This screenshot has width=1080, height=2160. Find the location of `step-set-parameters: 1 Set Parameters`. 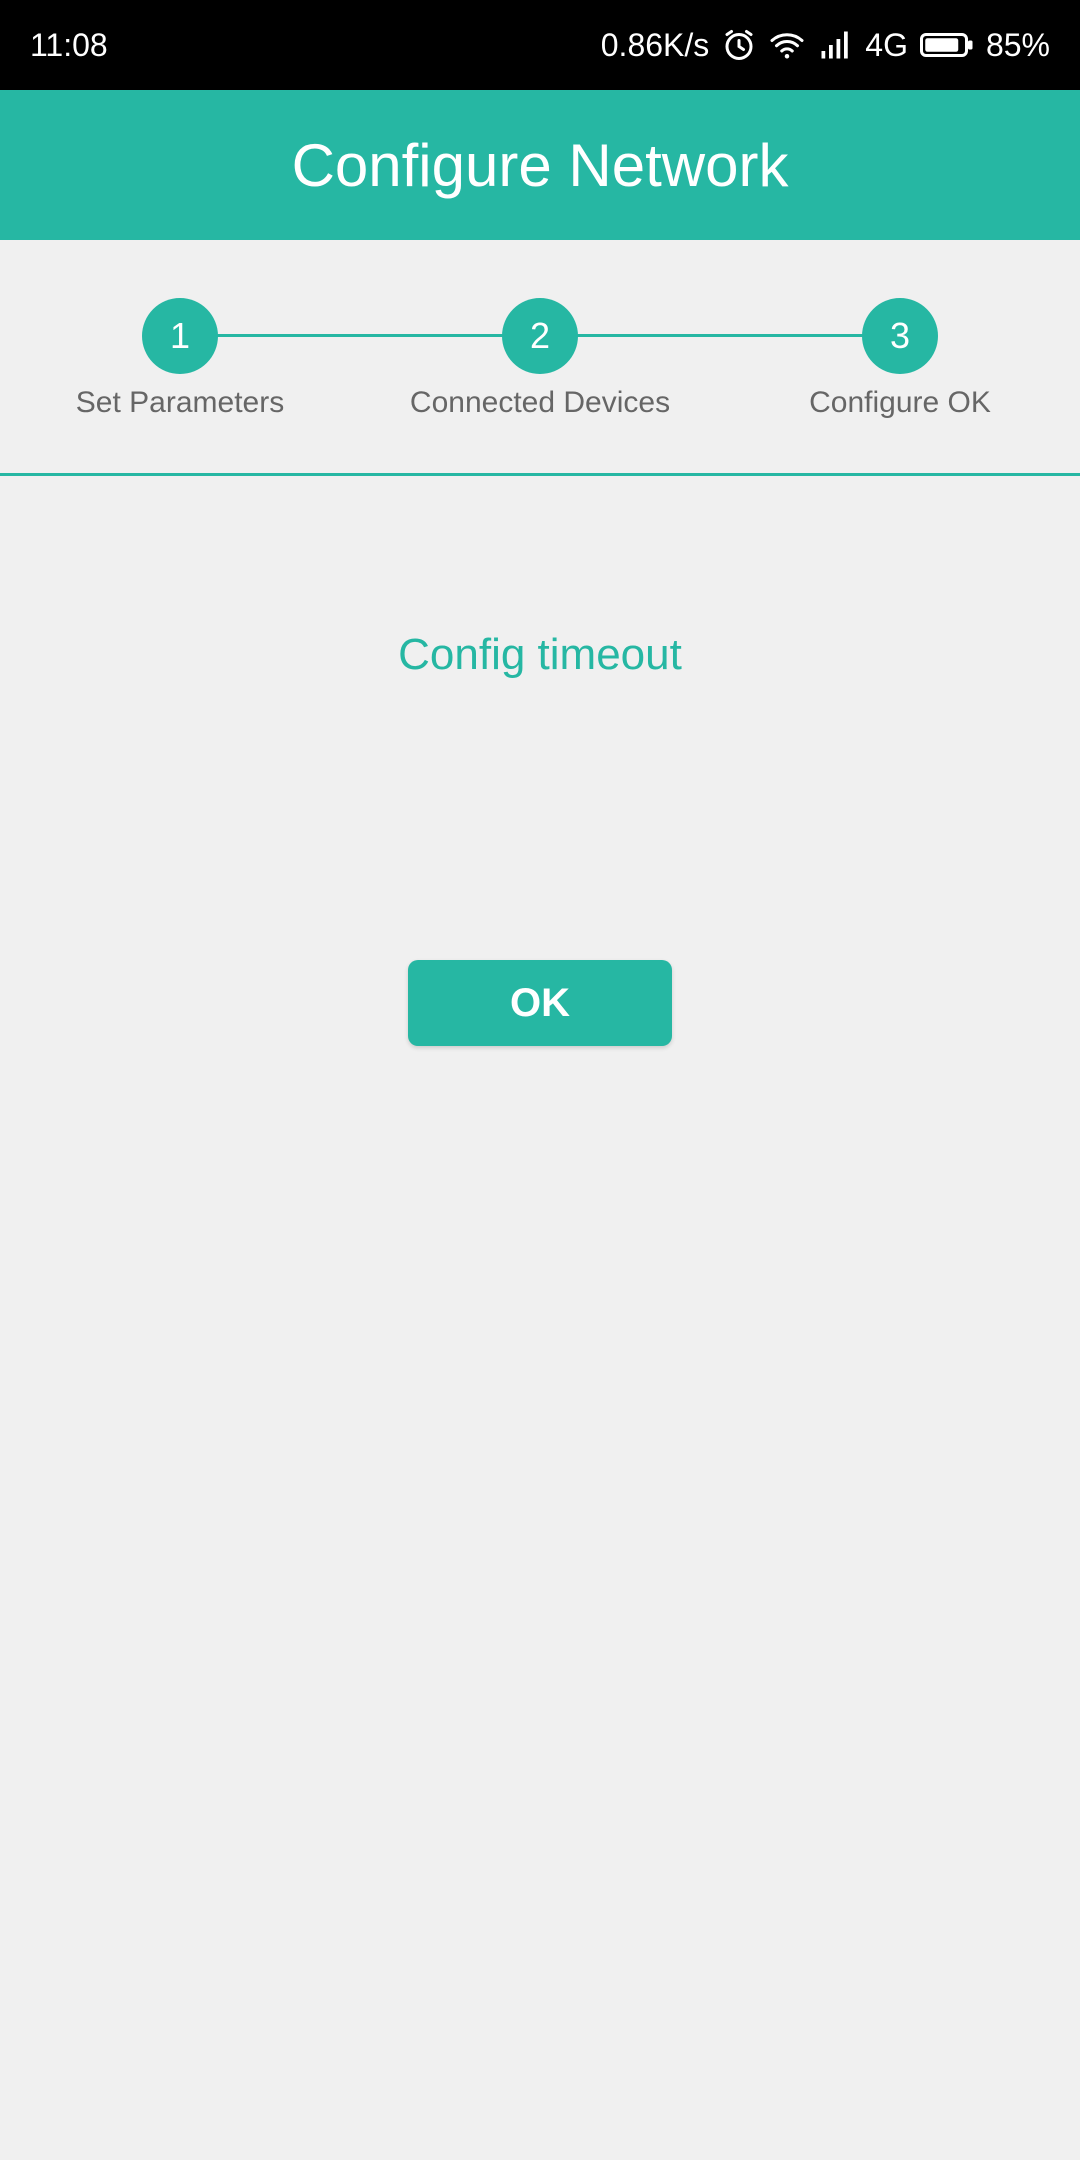

step-set-parameters: 1 Set Parameters is located at coordinates (180, 359).